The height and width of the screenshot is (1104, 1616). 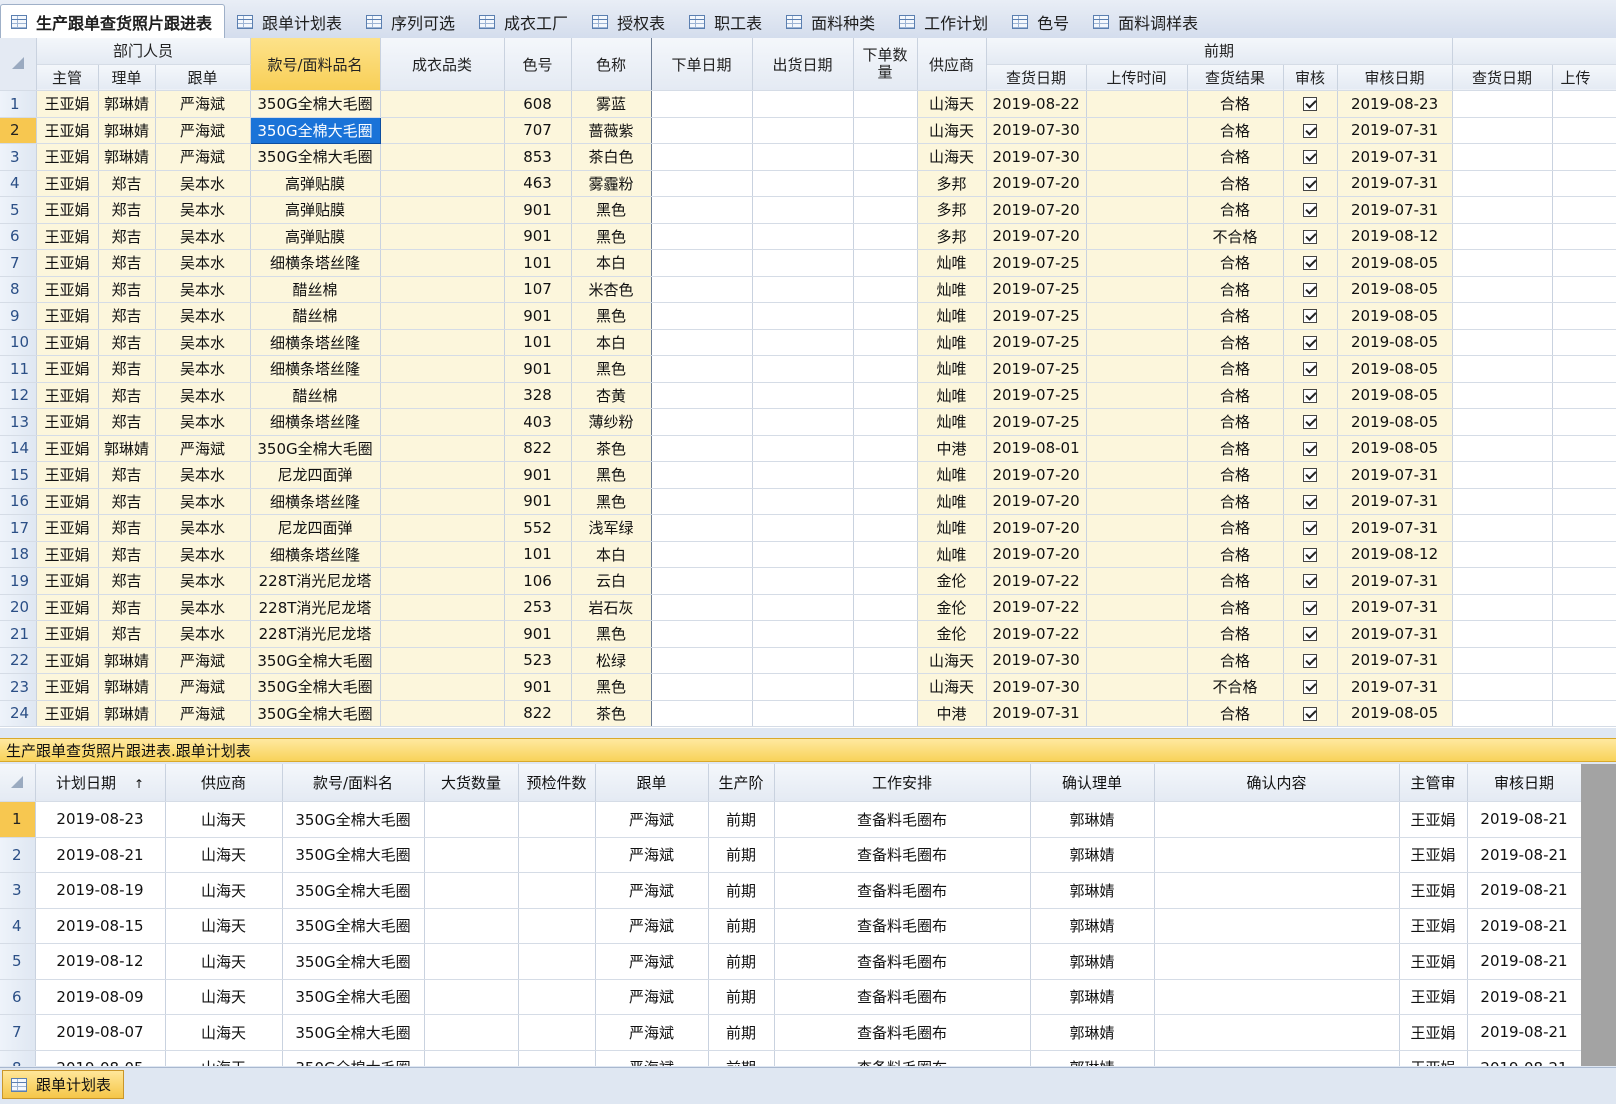 I want to click on cell-color-name: 黑色, so click(x=611, y=210).